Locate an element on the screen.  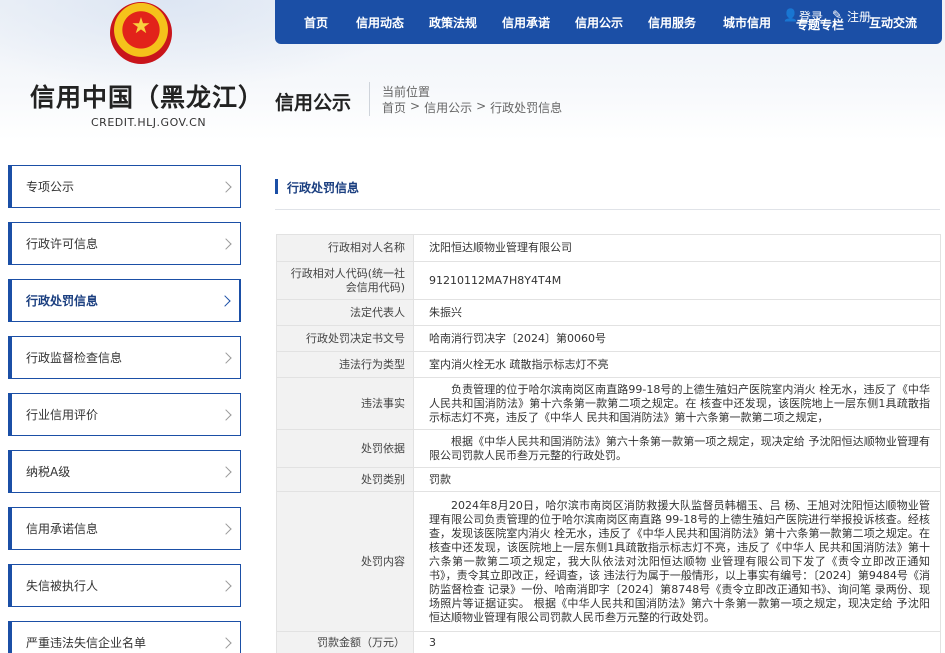
nav-item-credit-news: 信用动态 is located at coordinates (380, 22).